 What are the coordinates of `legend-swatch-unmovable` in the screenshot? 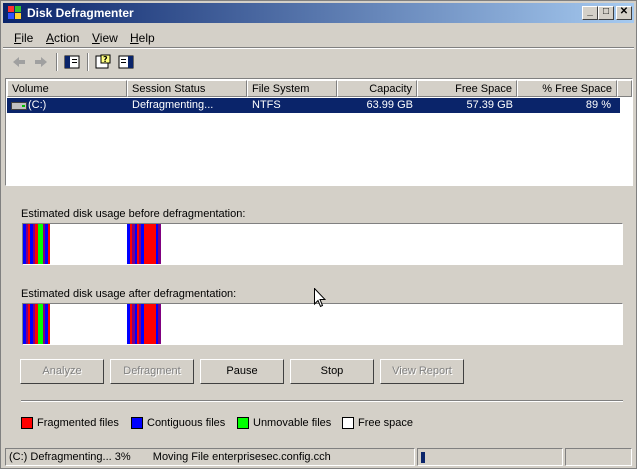 It's located at (243, 423).